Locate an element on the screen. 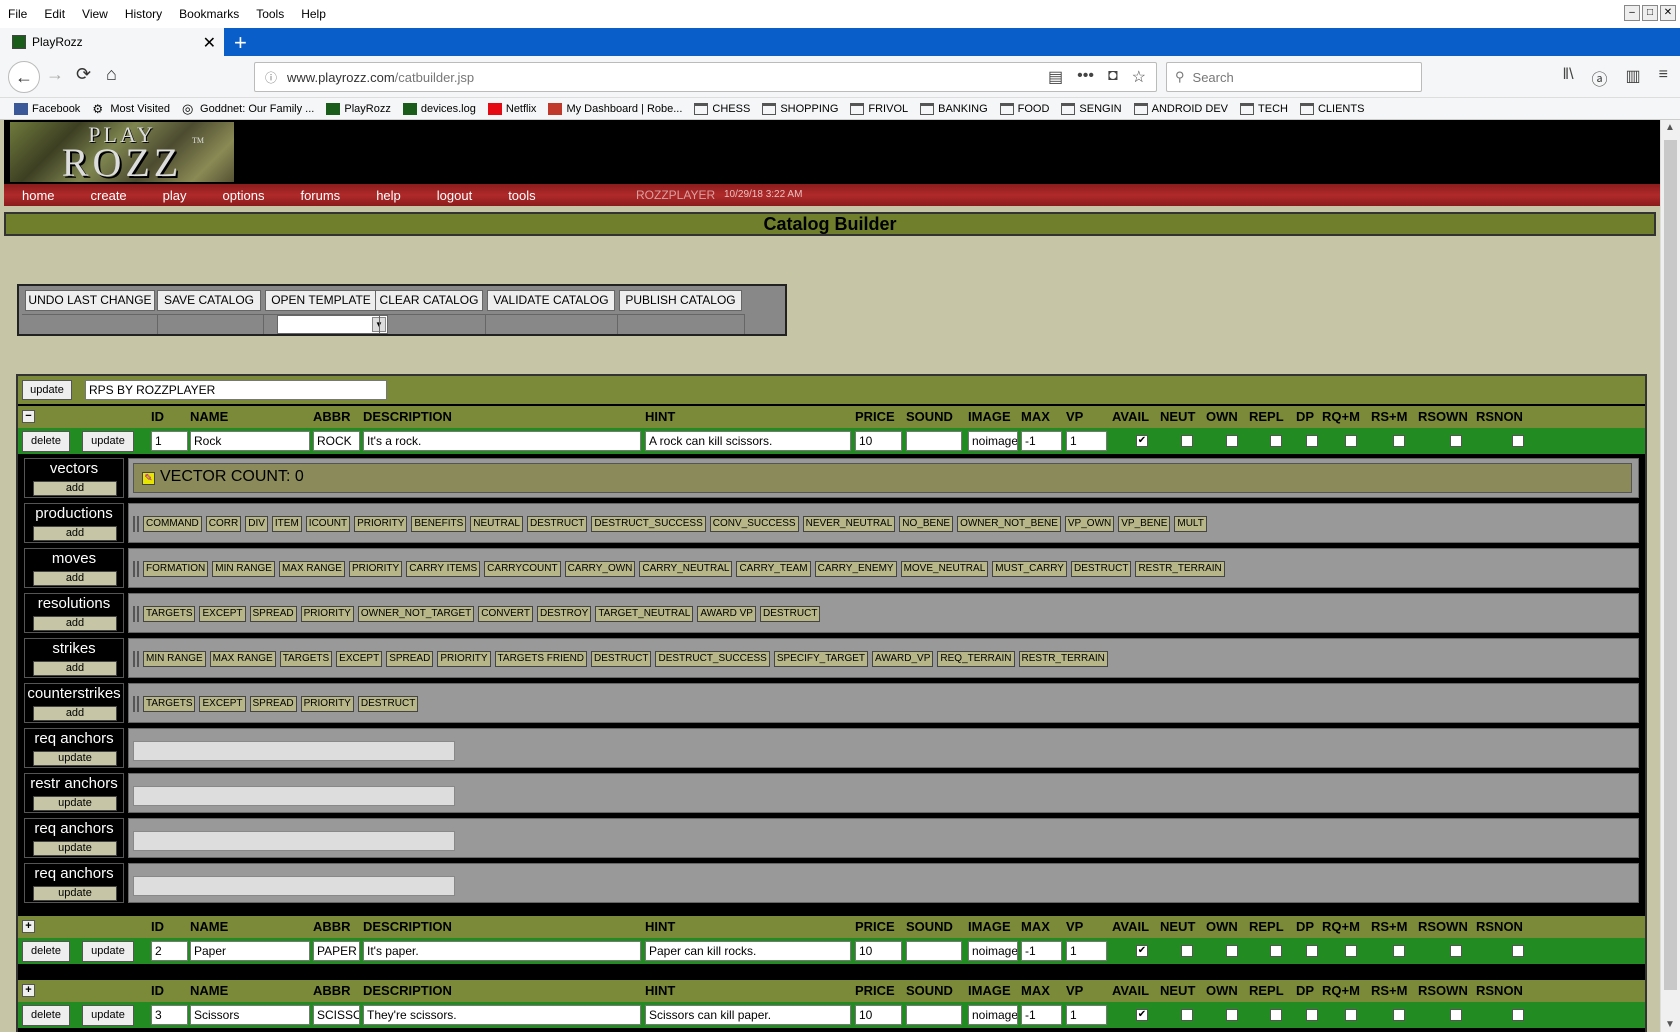  id-input: 1 is located at coordinates (169, 441).